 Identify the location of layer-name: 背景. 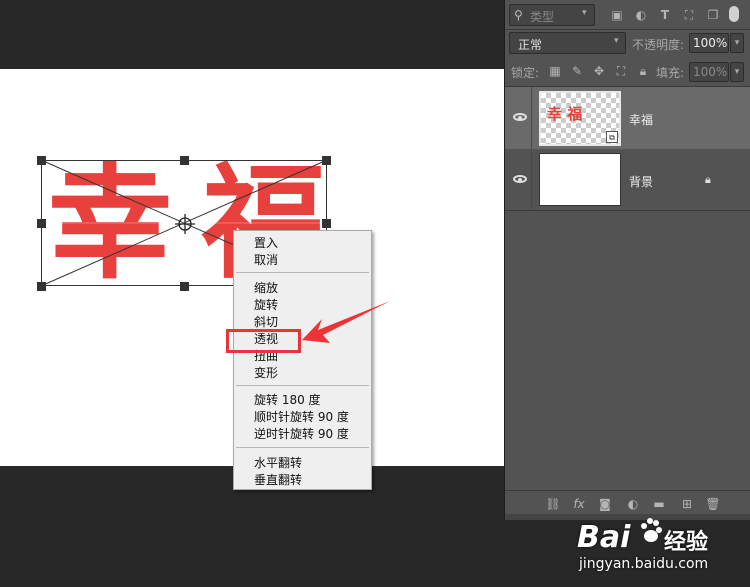
(641, 181).